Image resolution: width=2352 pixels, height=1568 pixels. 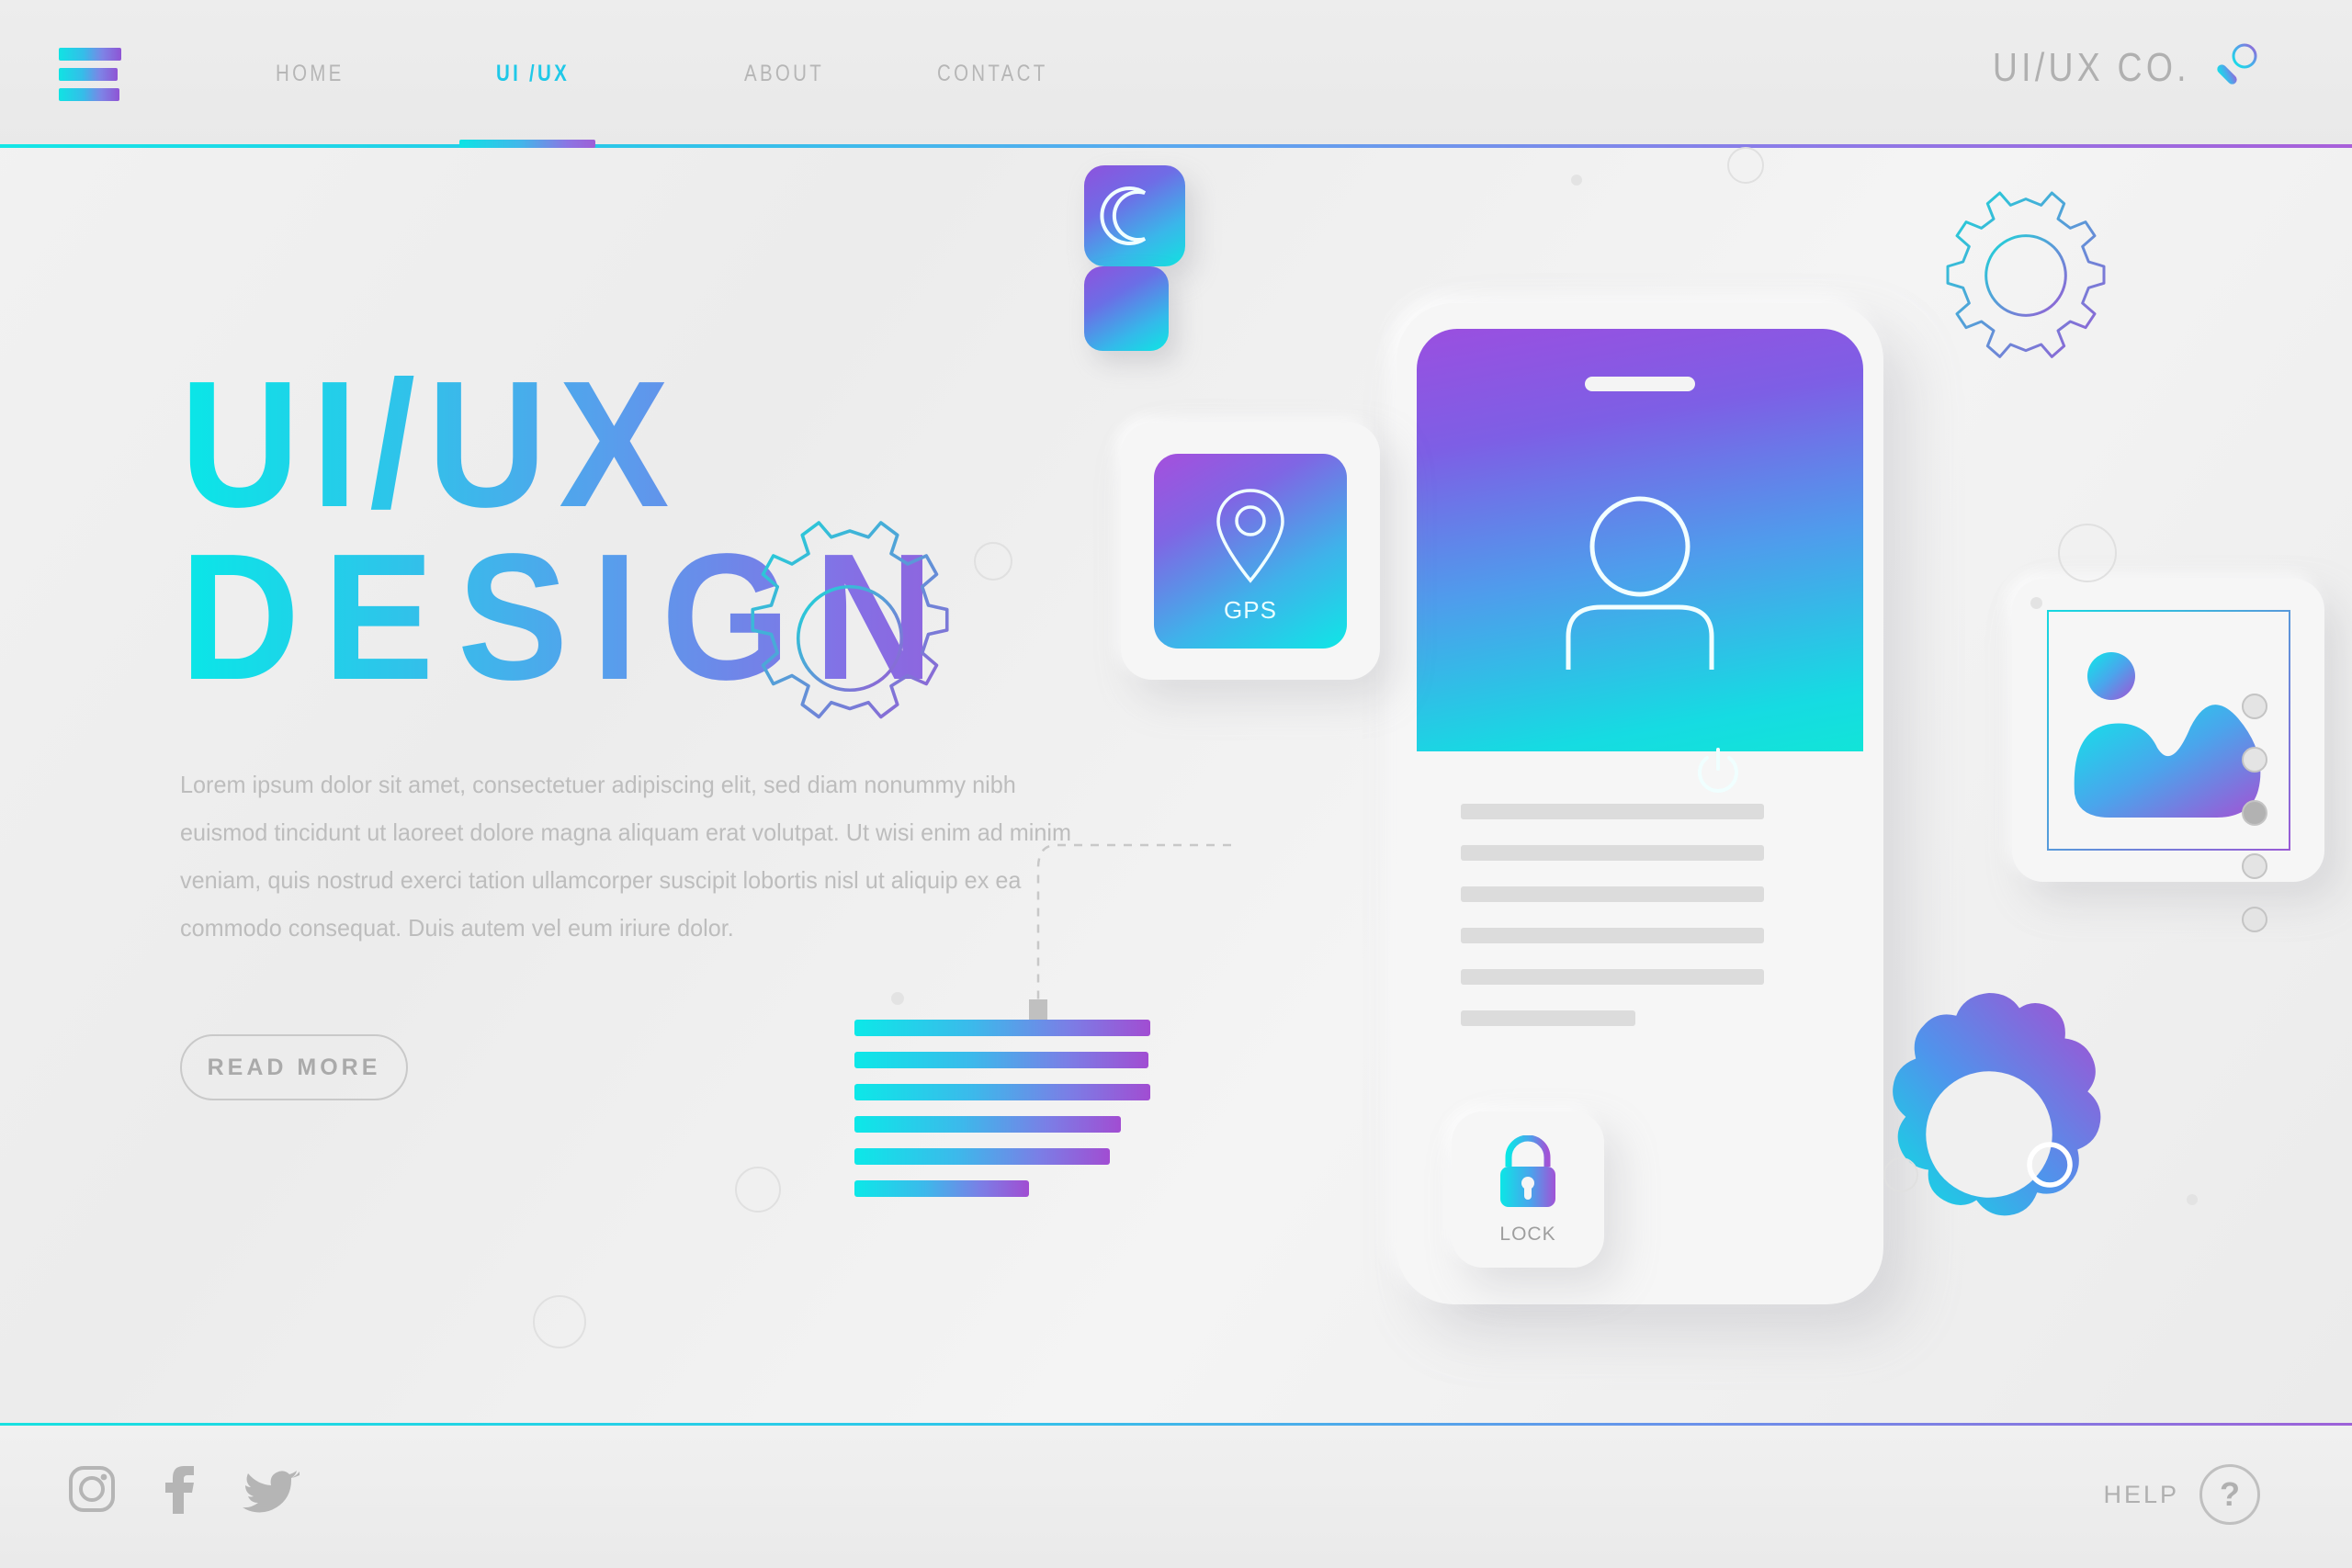 I want to click on power-button-card, so click(x=1411, y=530).